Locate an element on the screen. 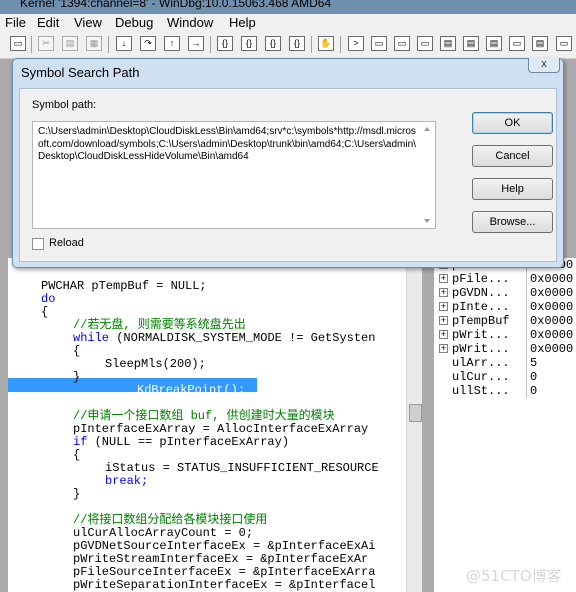  step-over-icon: ↷ is located at coordinates (148, 43).